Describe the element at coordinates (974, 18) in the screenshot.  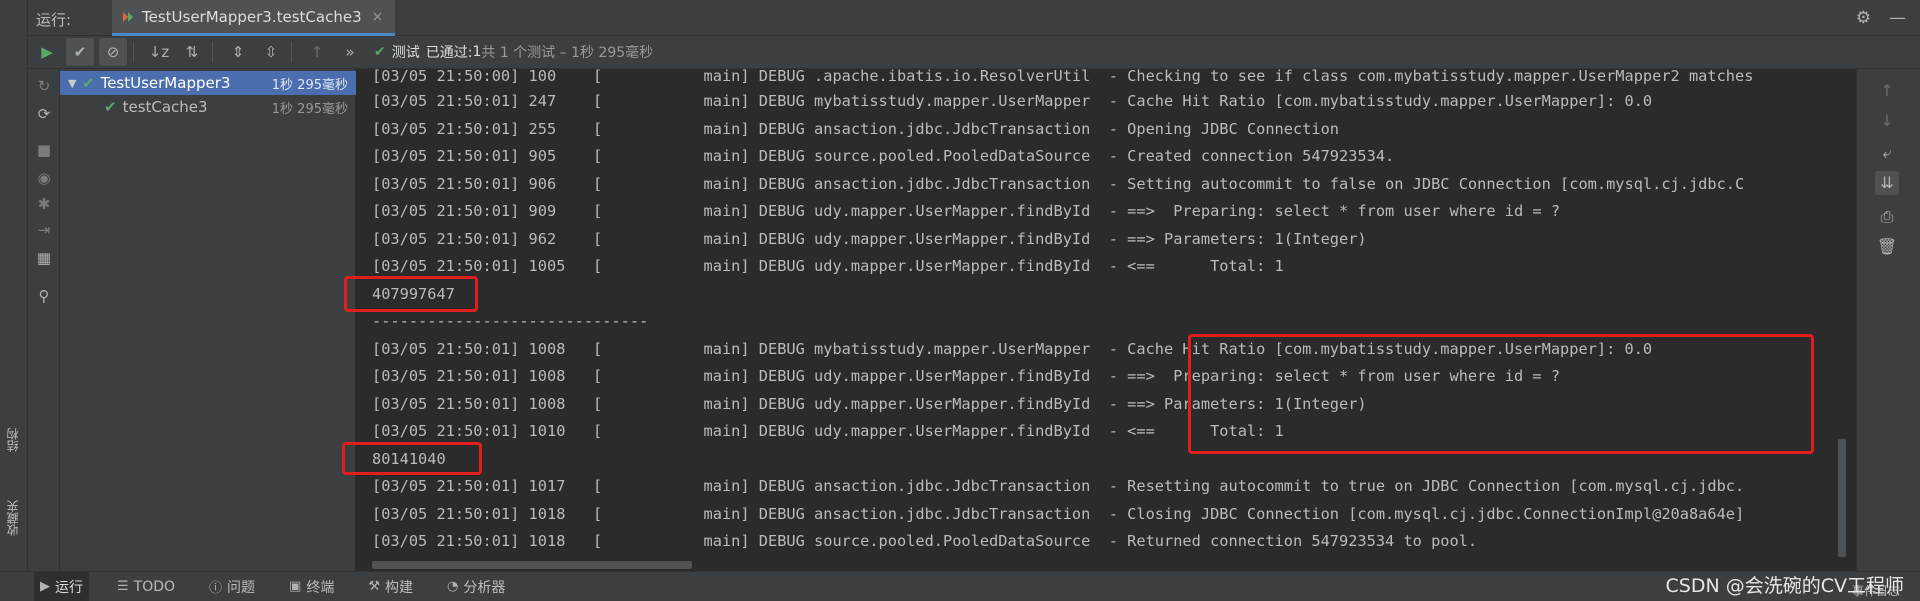
I see `run-titlebar: 运行: TestUserMapper3.testCache3 × ⚙ —` at that location.